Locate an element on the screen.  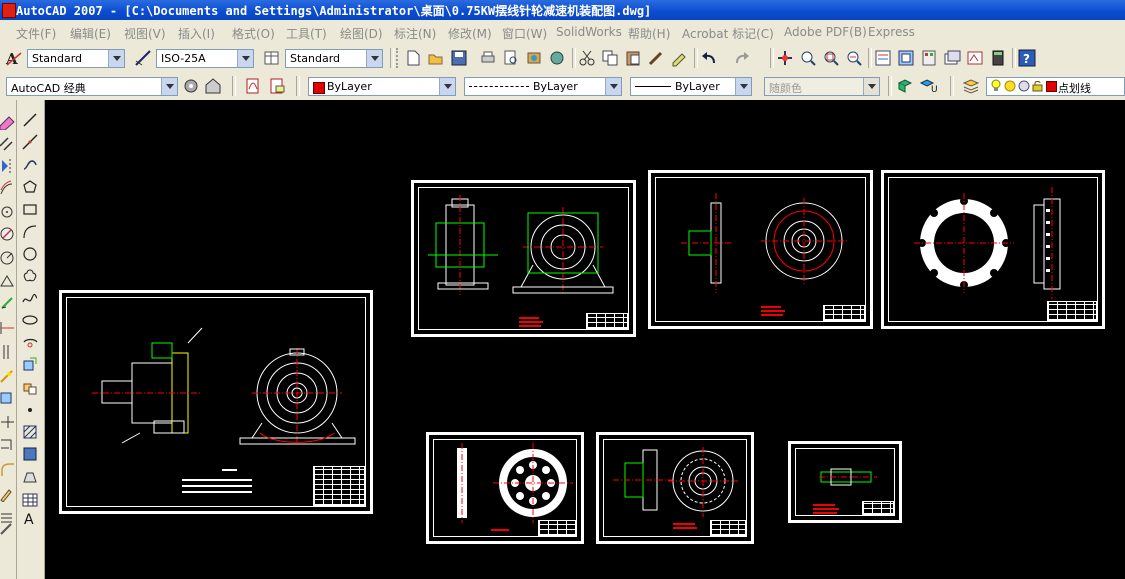
construction-line-icon is located at coordinates (30, 142).